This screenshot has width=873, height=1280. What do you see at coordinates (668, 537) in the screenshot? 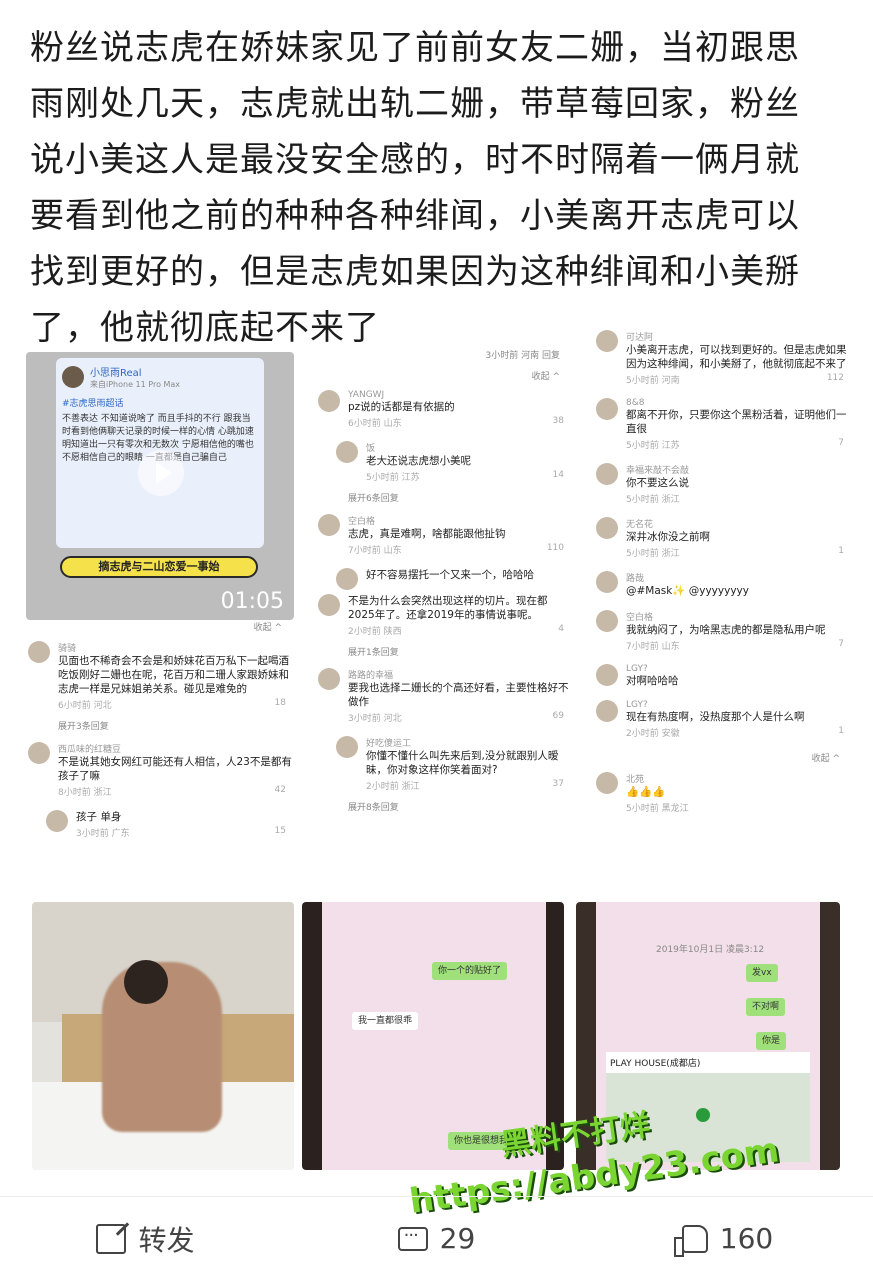
I see `comment-text: 深井冰你没之前啊` at bounding box center [668, 537].